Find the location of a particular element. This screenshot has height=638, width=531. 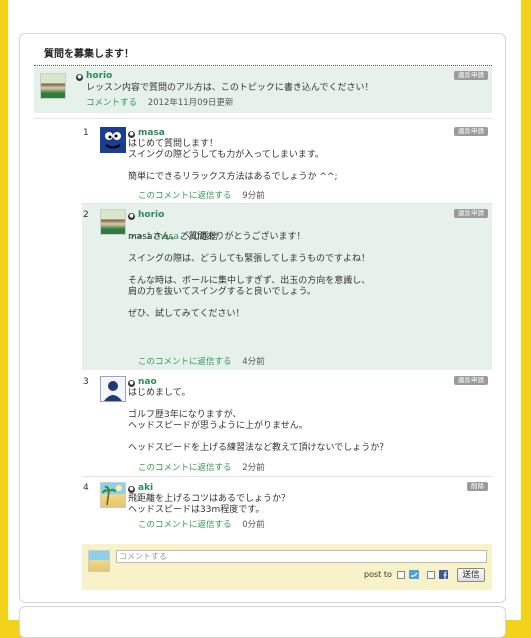

topic-meta: コメントする 2012年11月09日更新 is located at coordinates (159, 102).